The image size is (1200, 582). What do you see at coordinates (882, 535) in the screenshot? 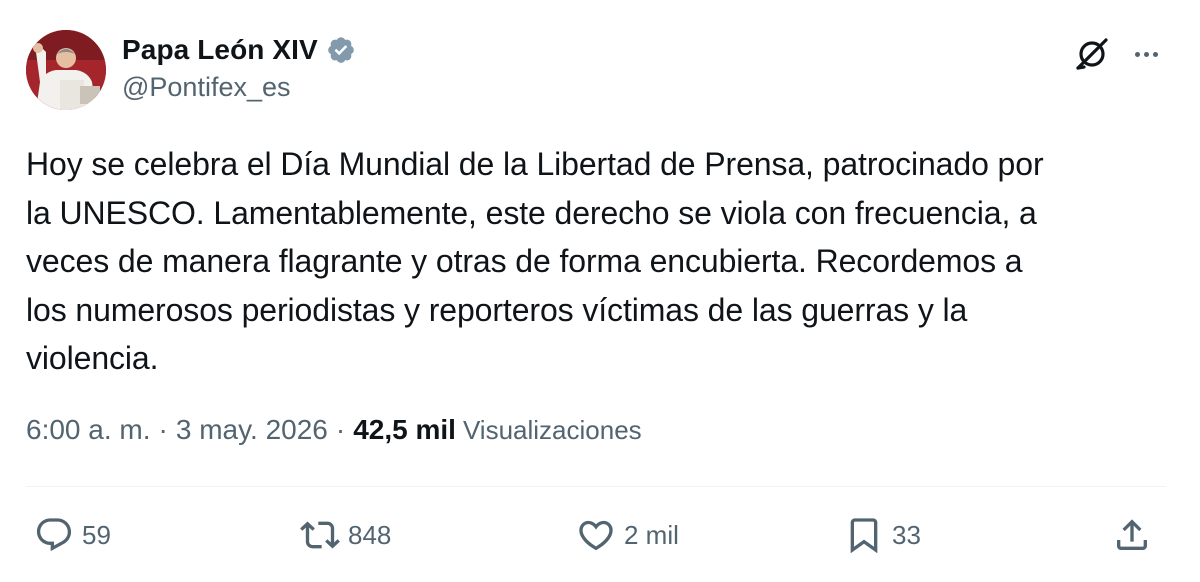
I see `bookmark-button: 33` at bounding box center [882, 535].